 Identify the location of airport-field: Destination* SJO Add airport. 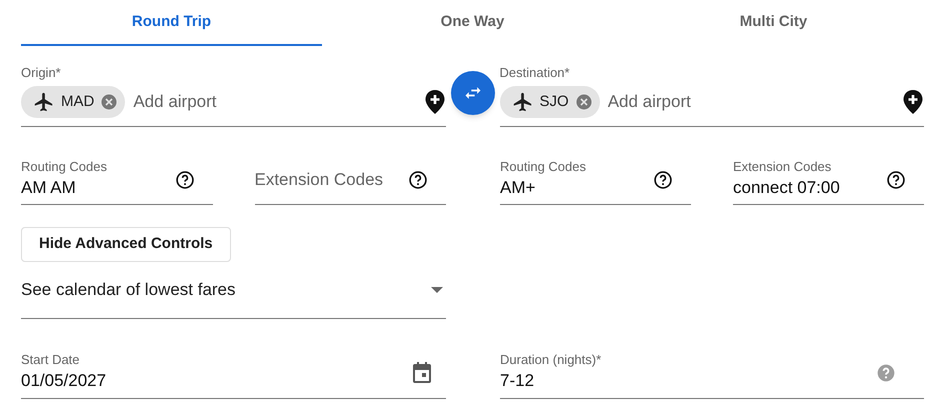
(712, 95).